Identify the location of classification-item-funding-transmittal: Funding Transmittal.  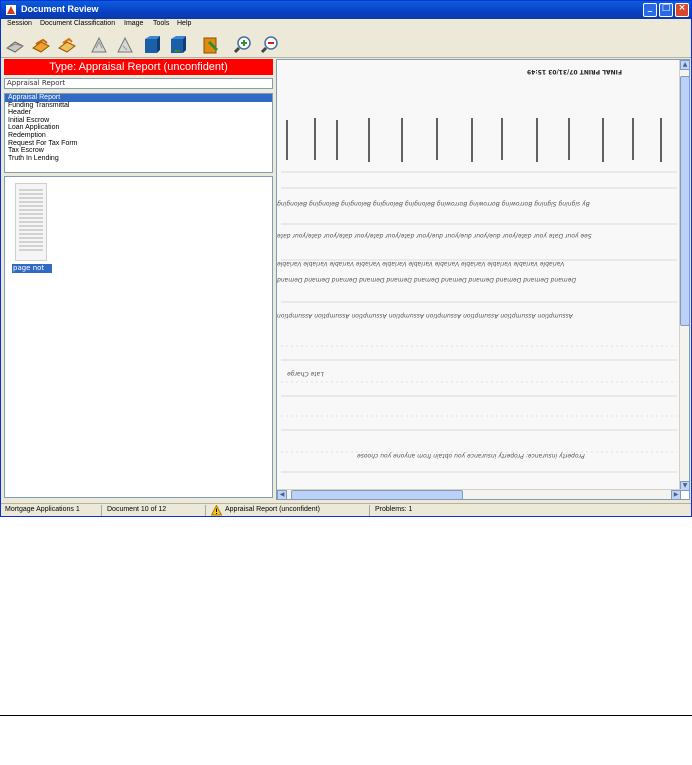
(138, 106).